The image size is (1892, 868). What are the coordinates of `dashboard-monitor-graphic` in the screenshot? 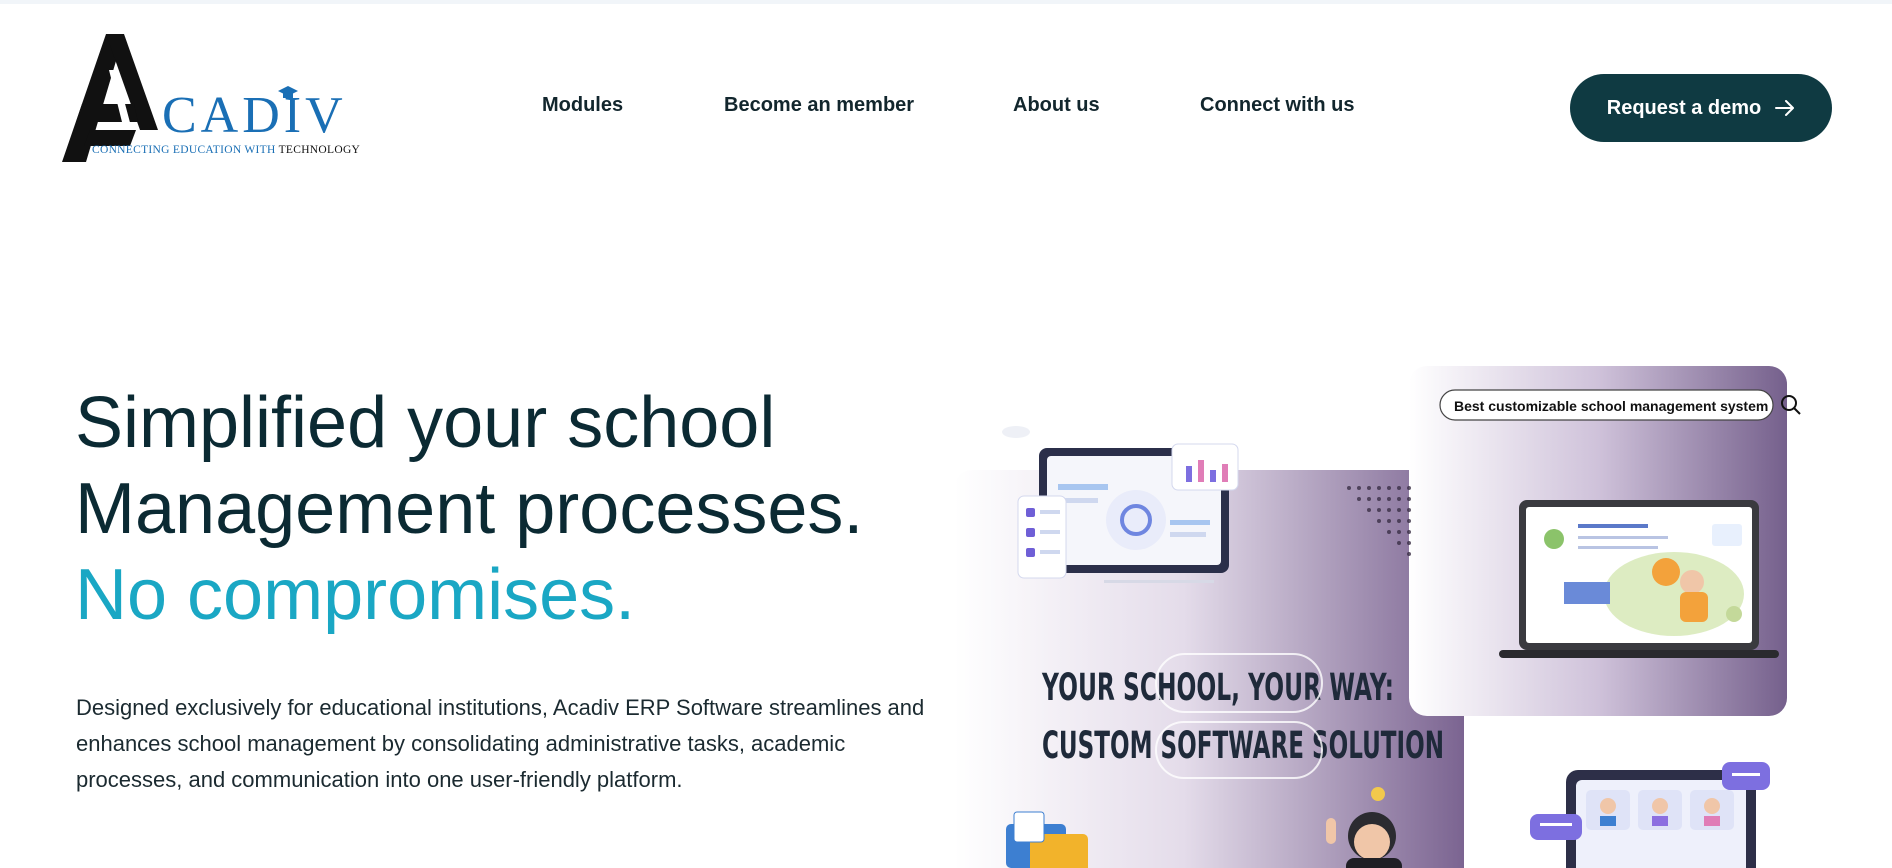 It's located at (1120, 504).